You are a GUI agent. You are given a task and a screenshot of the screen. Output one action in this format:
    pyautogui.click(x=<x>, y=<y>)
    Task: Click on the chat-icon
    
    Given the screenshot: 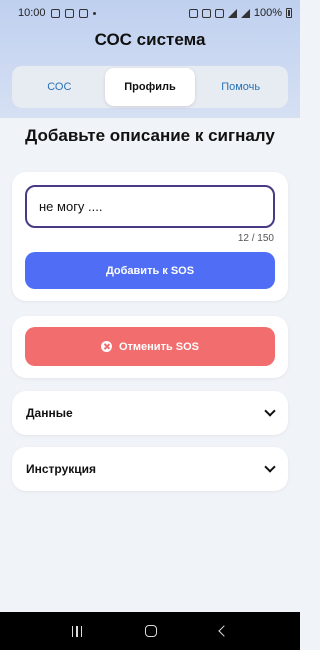 What is the action you would take?
    pyautogui.click(x=69, y=13)
    